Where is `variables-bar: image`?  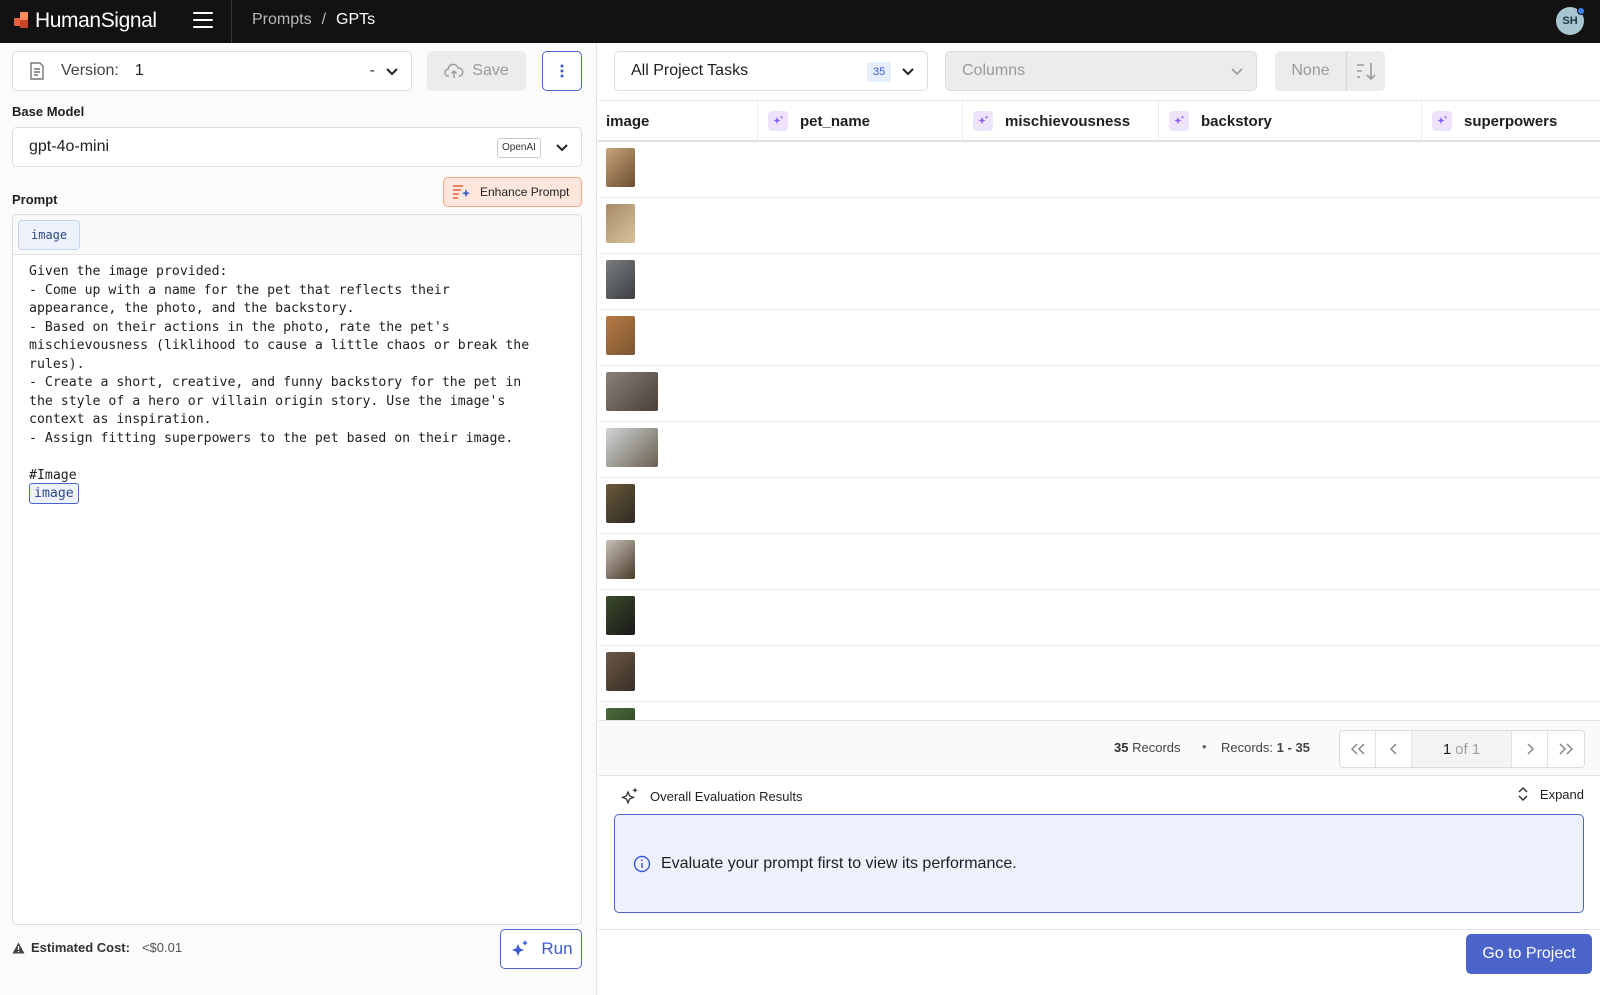
variables-bar: image is located at coordinates (297, 235).